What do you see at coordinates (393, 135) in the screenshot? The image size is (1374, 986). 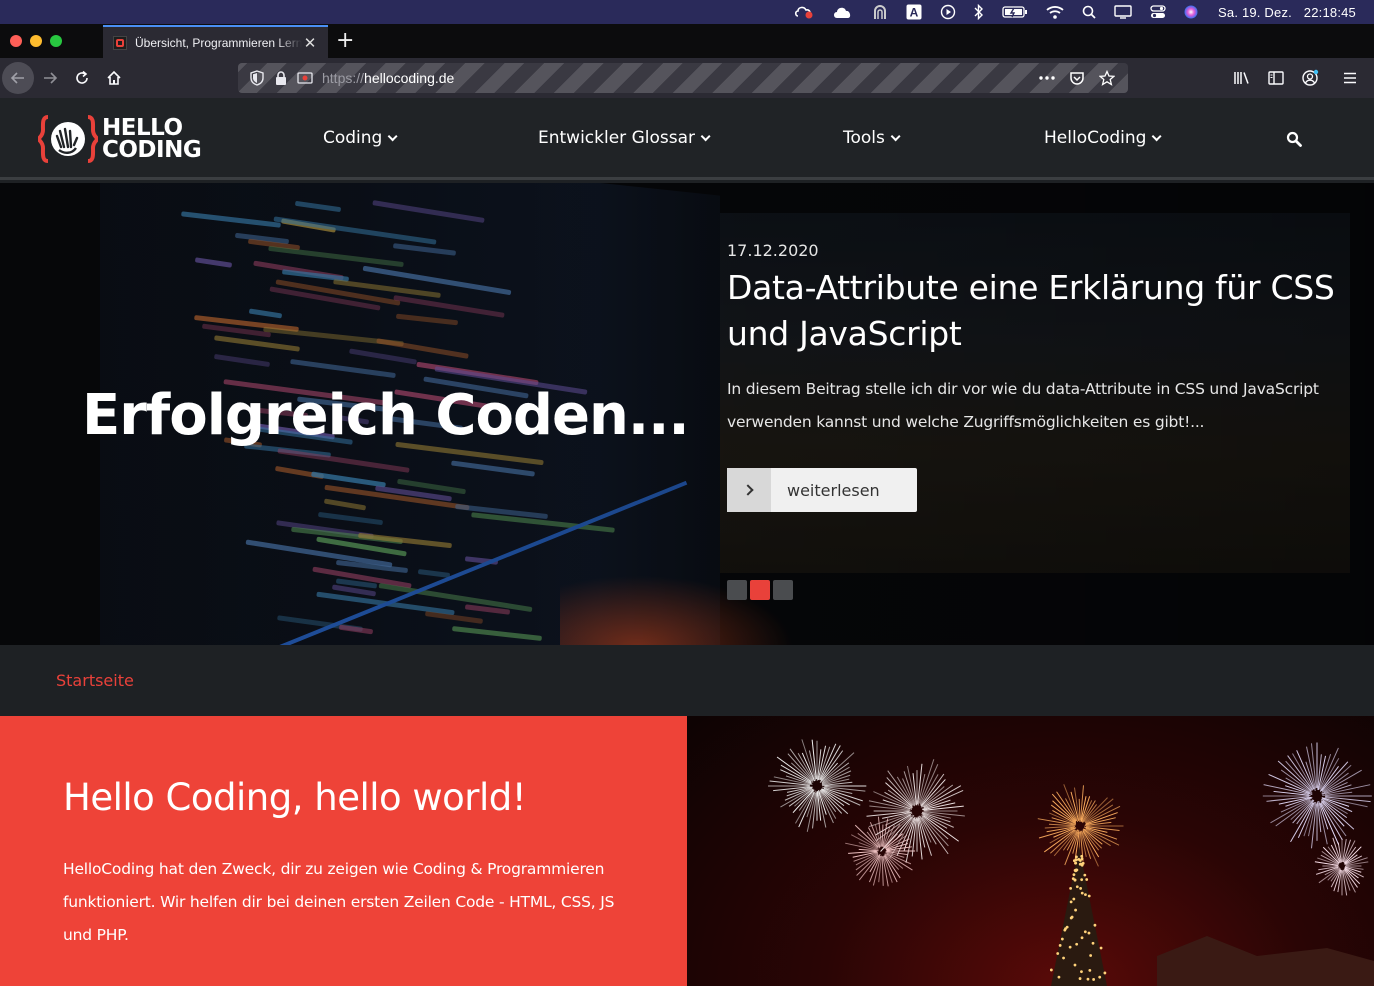 I see `chevron-down-icon` at bounding box center [393, 135].